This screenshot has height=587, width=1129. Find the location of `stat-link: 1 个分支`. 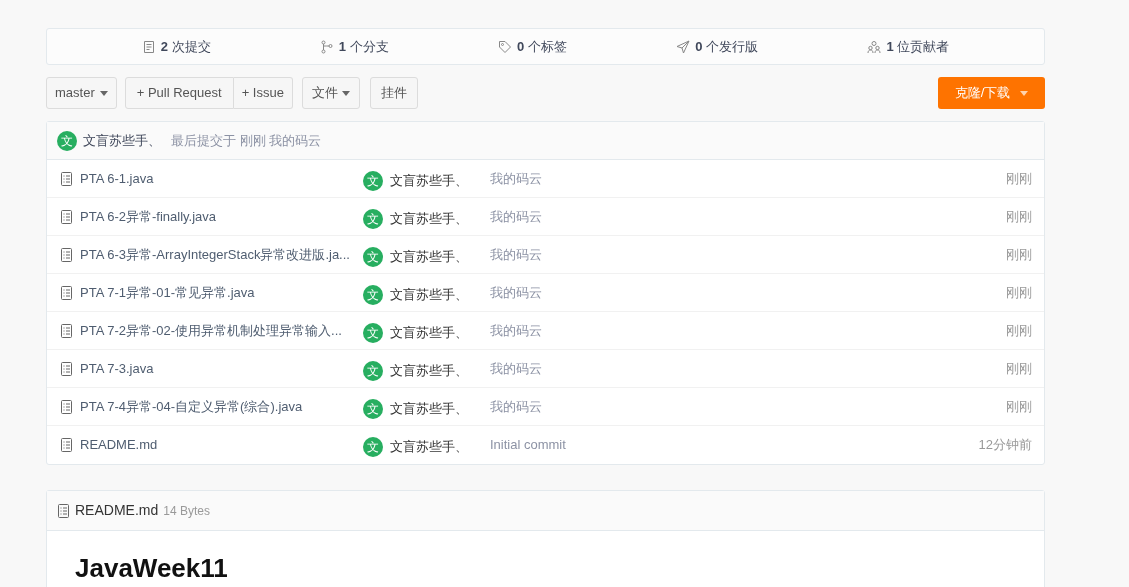

stat-link: 1 个分支 is located at coordinates (354, 46).